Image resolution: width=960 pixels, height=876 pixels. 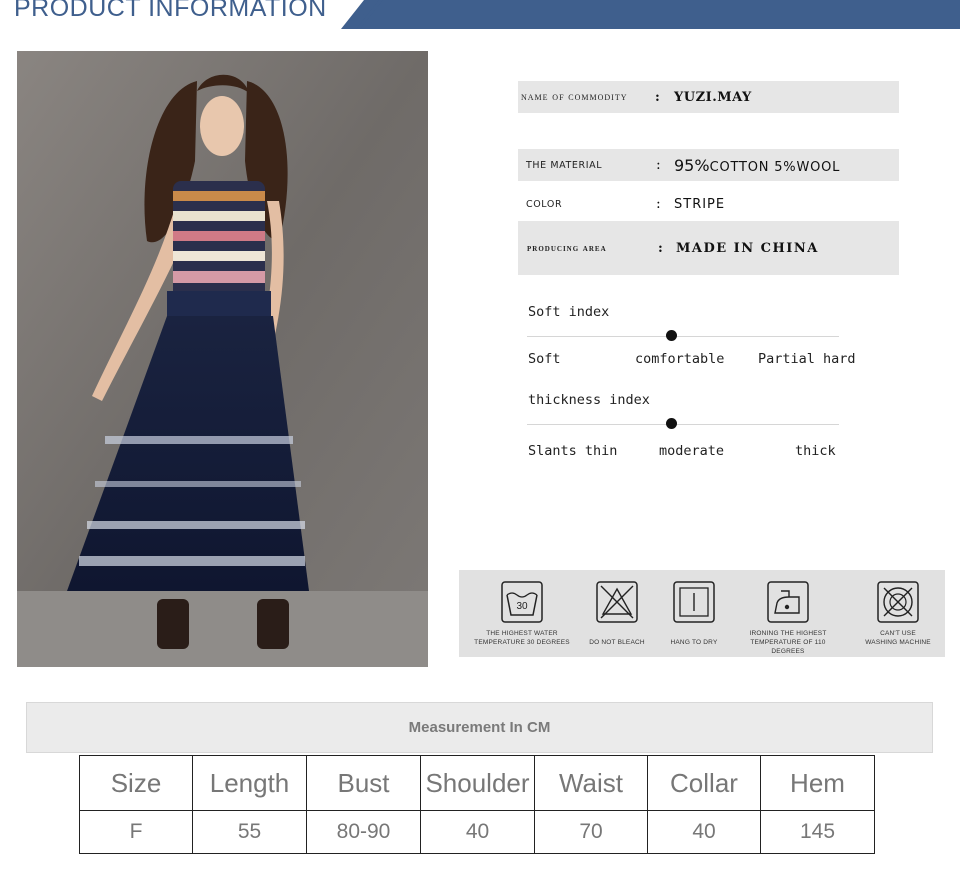 I want to click on hang-dry-icon, so click(x=694, y=602).